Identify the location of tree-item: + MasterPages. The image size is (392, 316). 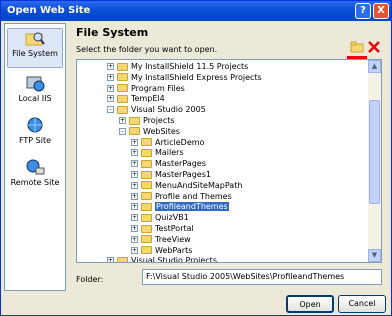
(168, 163).